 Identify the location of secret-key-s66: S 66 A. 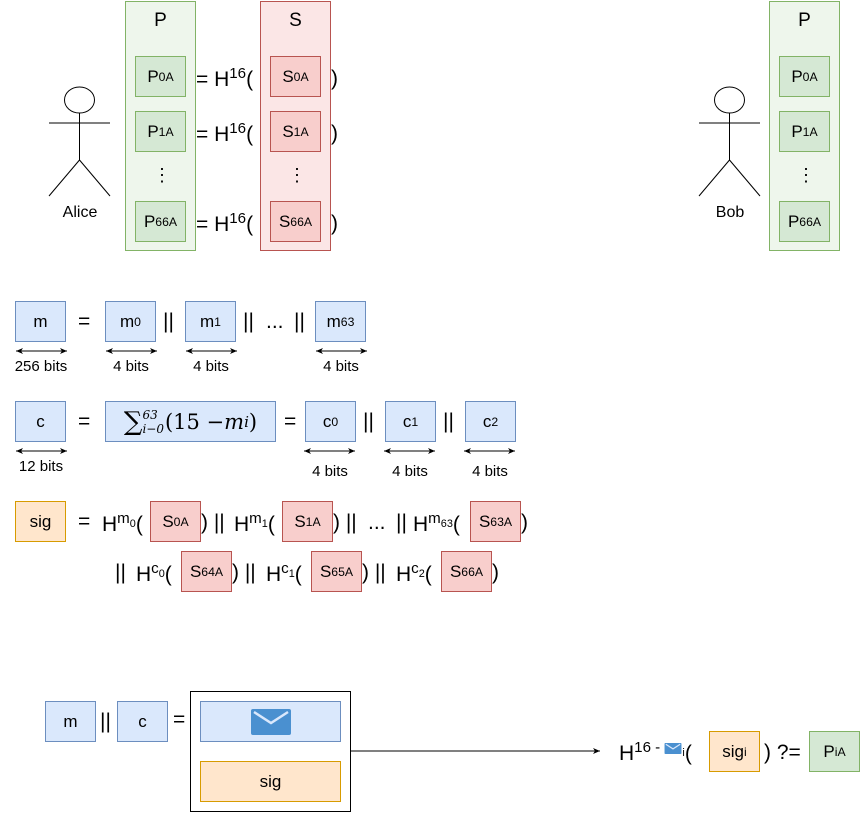
(295, 221).